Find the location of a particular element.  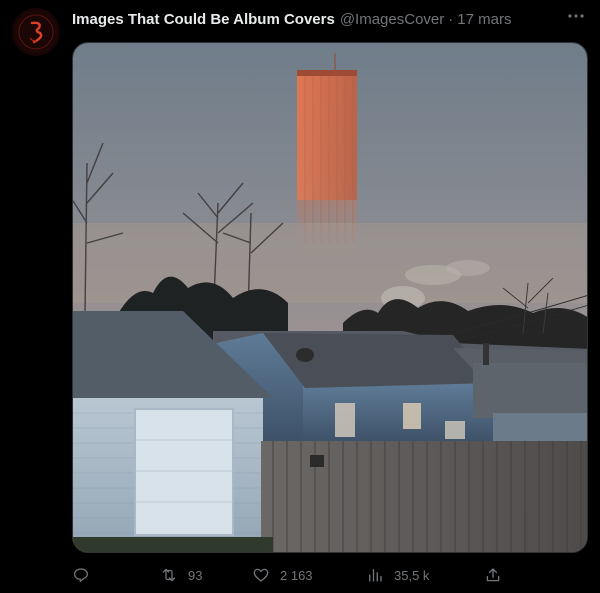

views-chart-icon is located at coordinates (375, 575).